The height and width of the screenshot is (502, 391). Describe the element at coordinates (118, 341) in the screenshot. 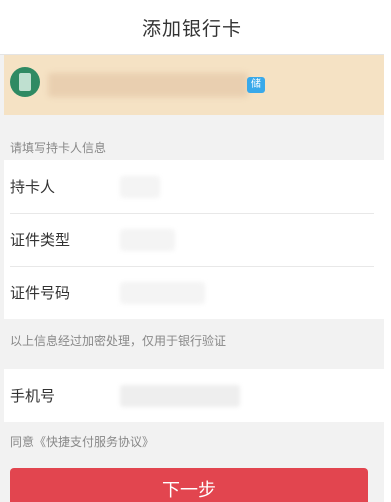

I see `encryption-note: 以上信息经过加密处理，仅用于银行验证` at that location.